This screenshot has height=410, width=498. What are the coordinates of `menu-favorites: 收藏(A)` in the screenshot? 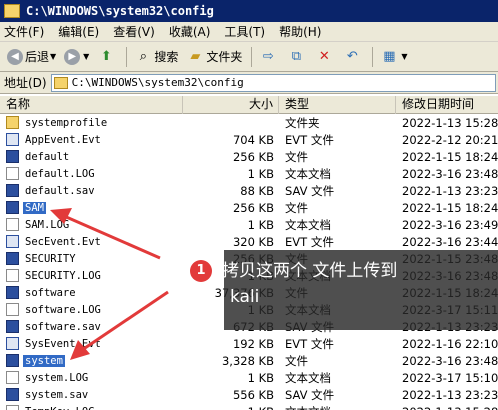 It's located at (190, 31).